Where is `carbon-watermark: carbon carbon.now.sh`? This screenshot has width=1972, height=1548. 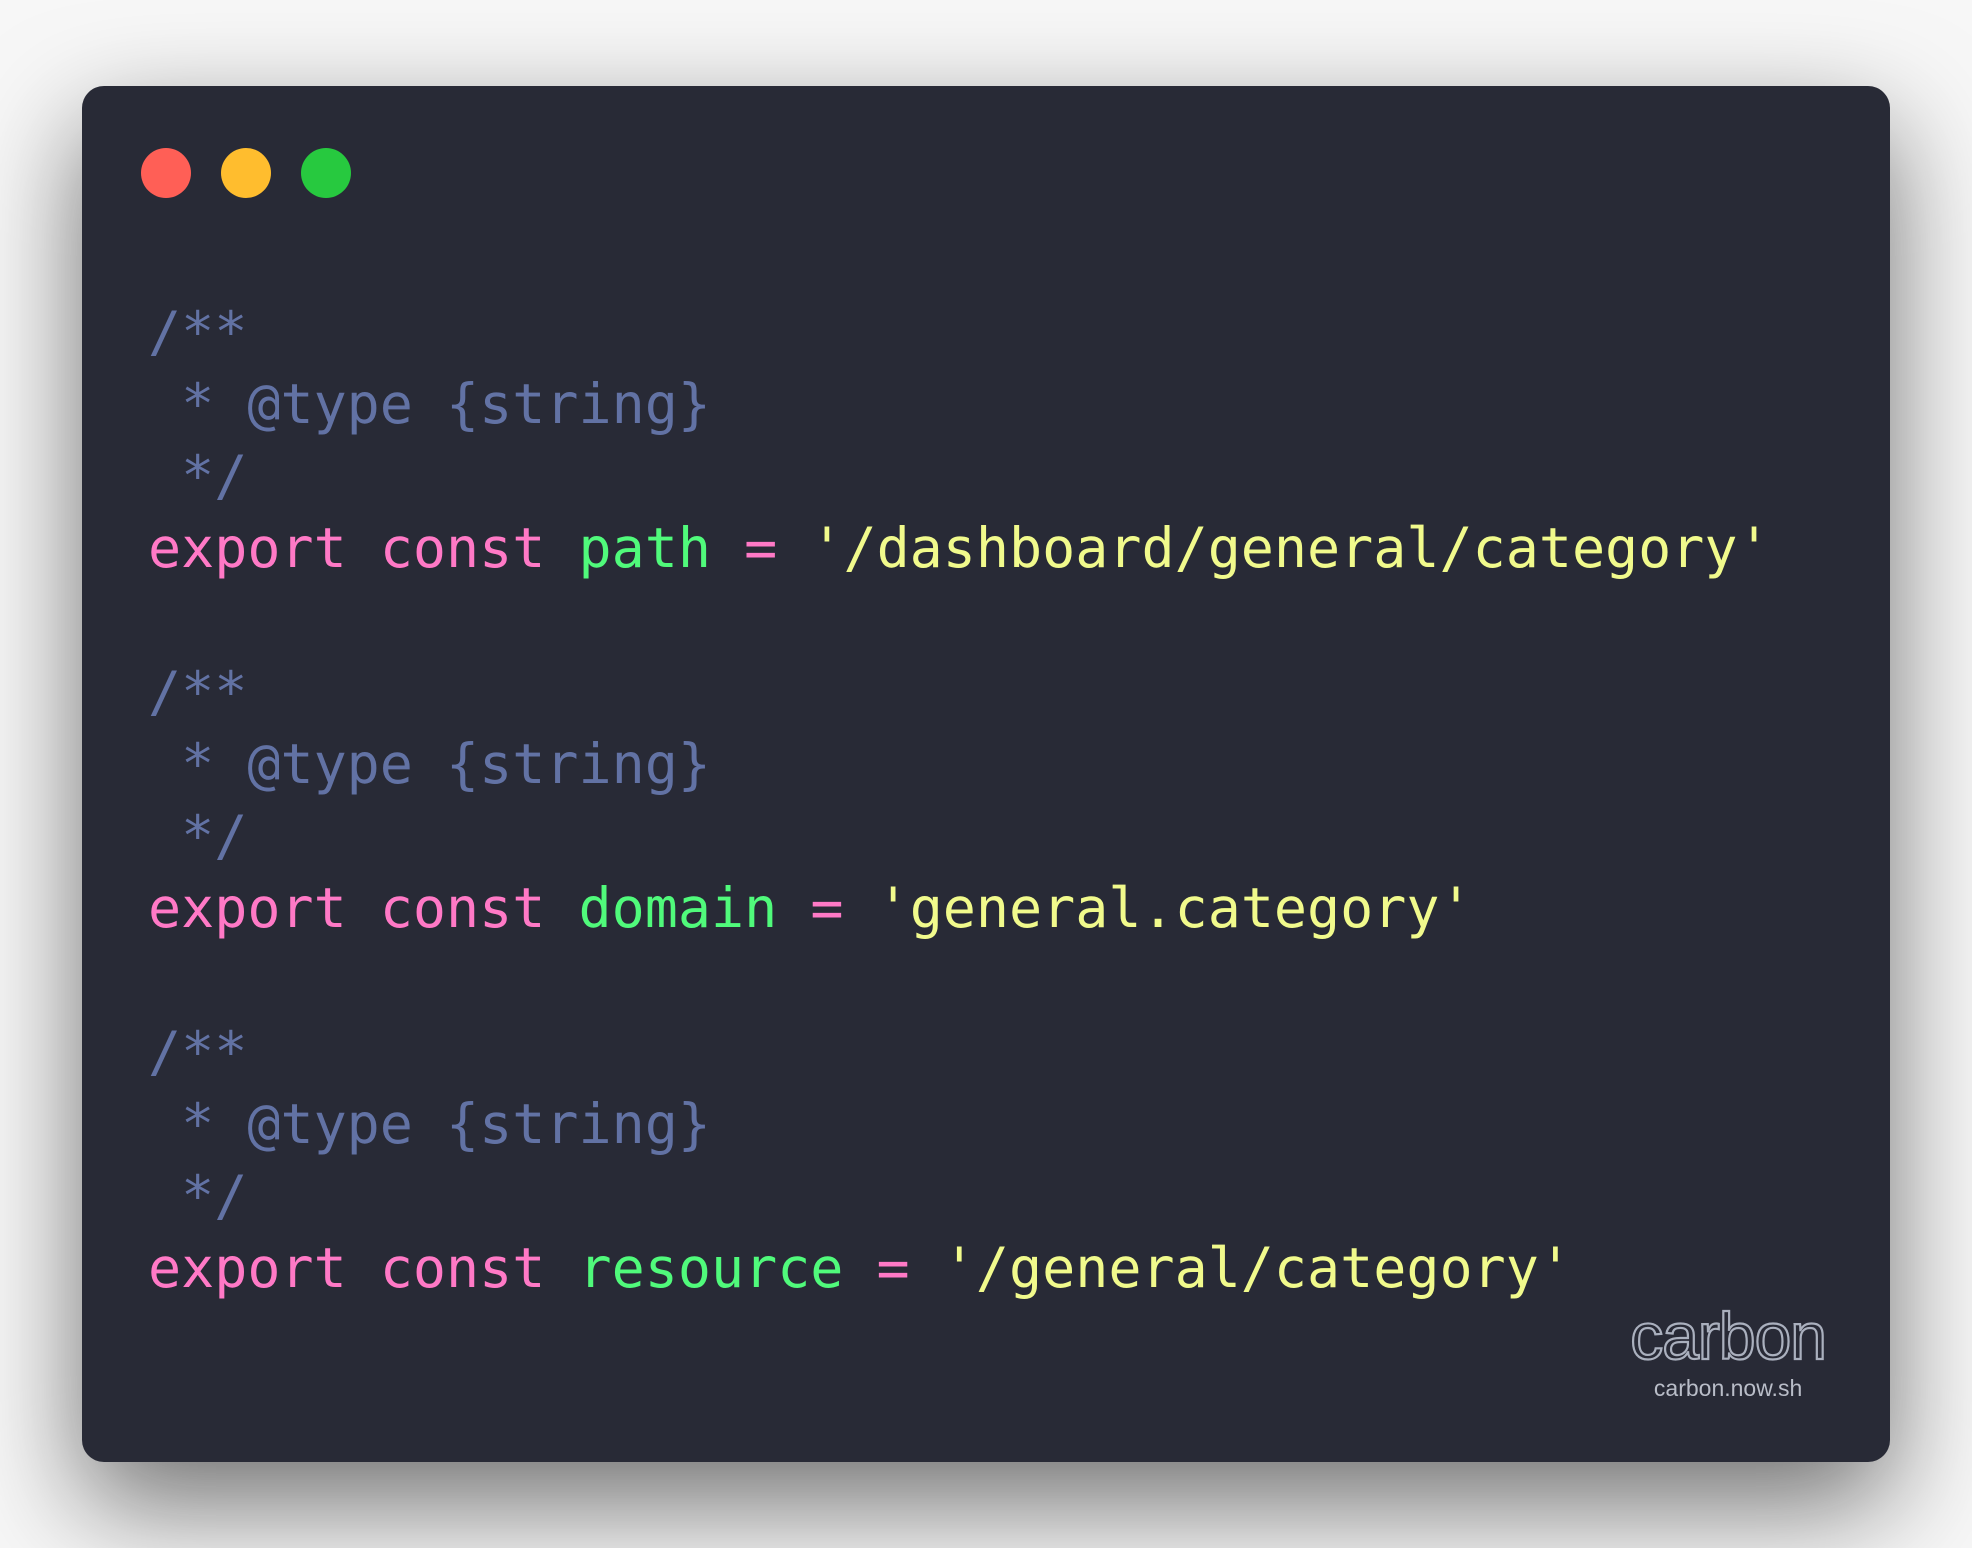 carbon-watermark: carbon carbon.now.sh is located at coordinates (1728, 1350).